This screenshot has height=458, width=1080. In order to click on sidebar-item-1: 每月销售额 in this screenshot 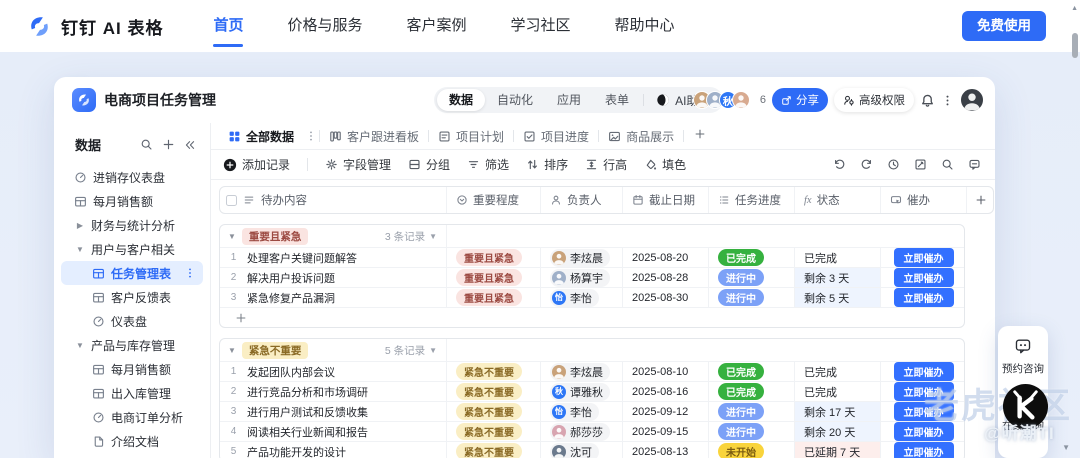, I will do `click(132, 201)`.